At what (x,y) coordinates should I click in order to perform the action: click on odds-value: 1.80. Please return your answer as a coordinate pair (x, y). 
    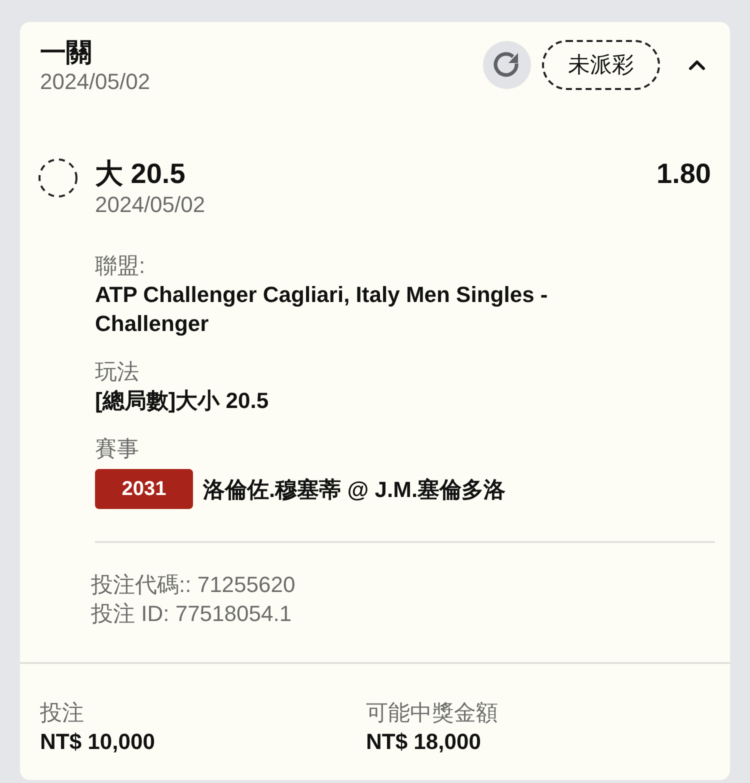
    Looking at the image, I should click on (683, 174).